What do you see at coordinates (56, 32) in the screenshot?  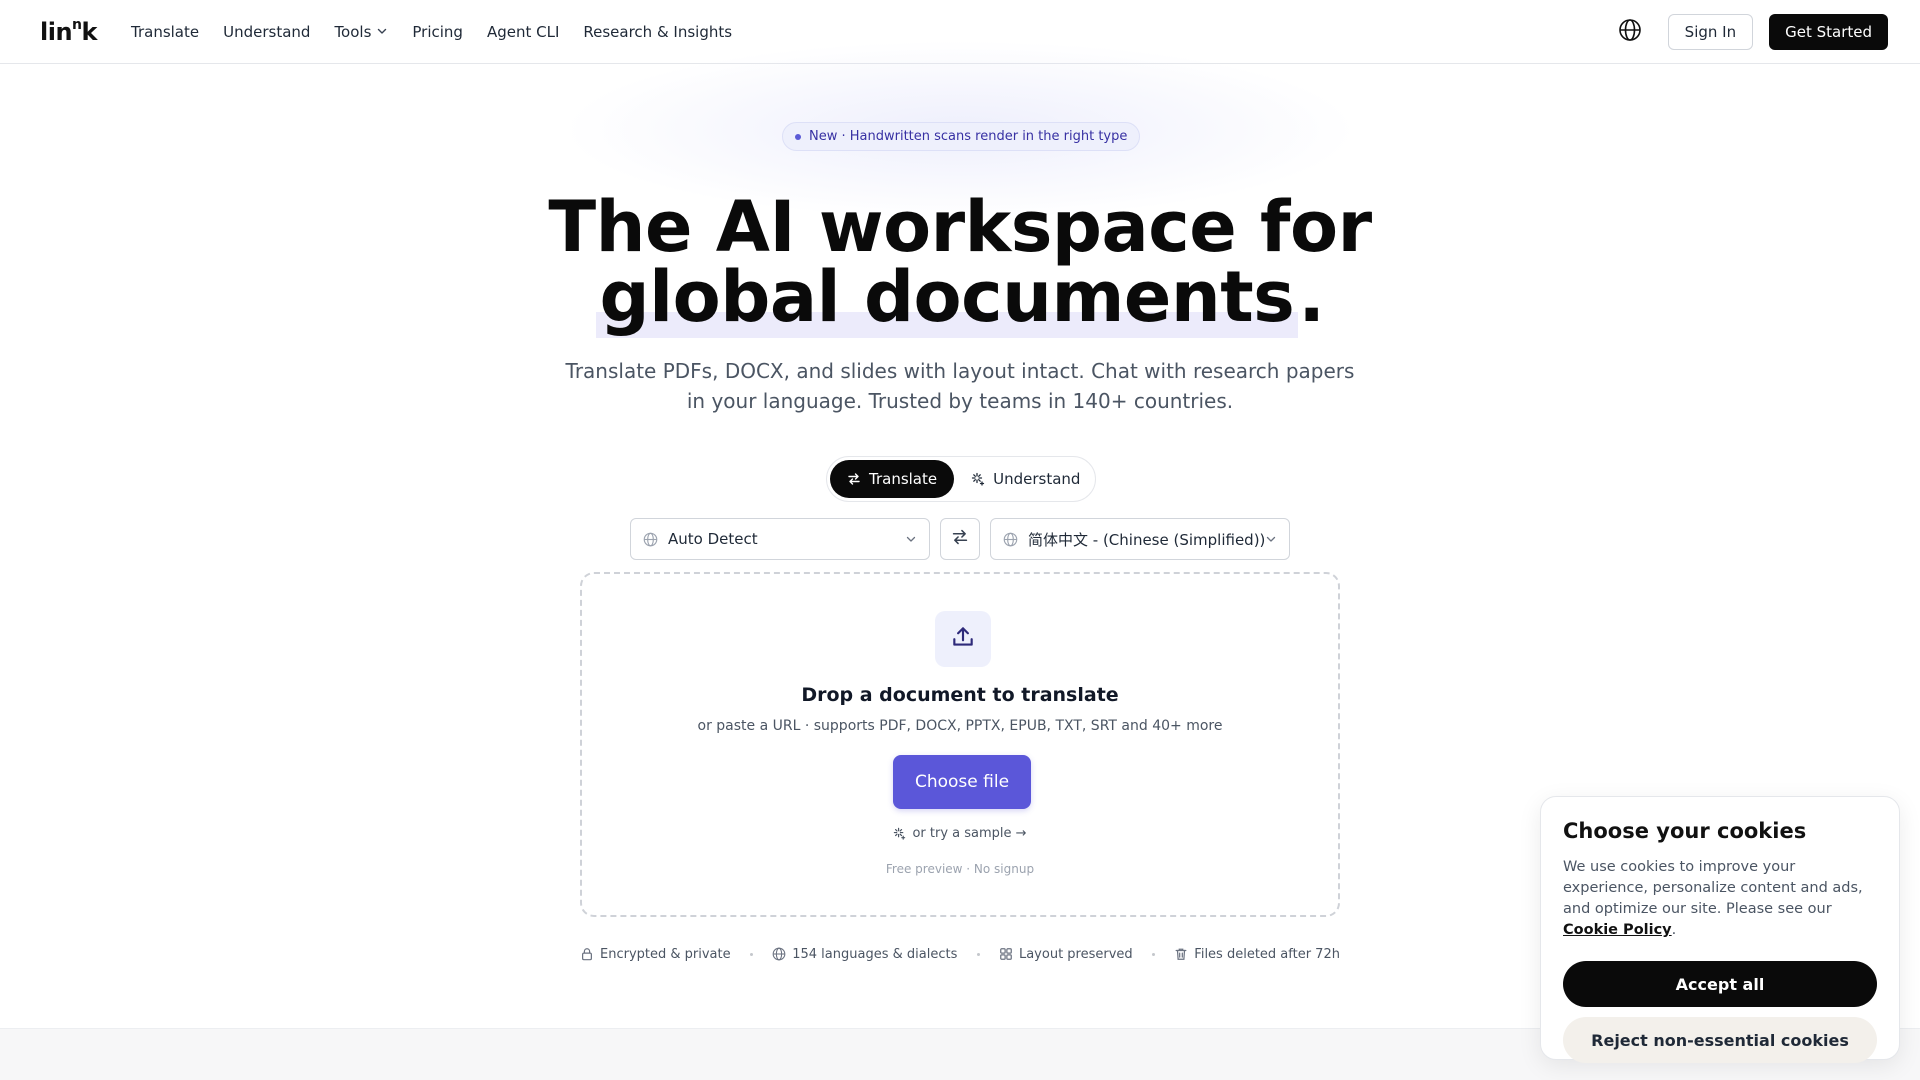 I see `logo-text: lin` at bounding box center [56, 32].